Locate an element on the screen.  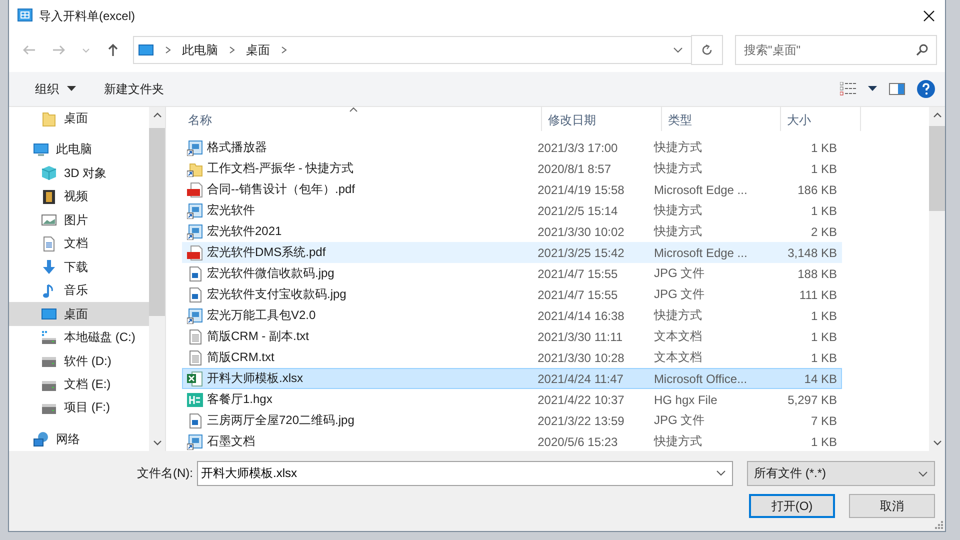
picture-icon is located at coordinates (49, 220).